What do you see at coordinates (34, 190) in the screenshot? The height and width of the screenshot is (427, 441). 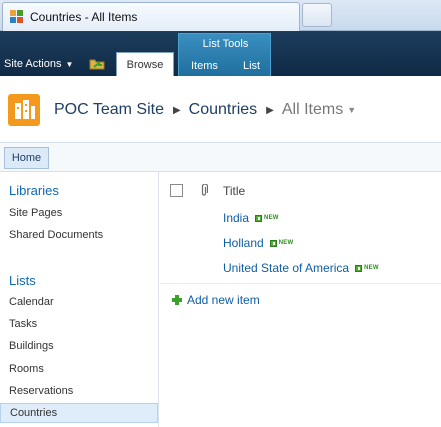 I see `quicklaunch-heading-libraries: Libraries` at bounding box center [34, 190].